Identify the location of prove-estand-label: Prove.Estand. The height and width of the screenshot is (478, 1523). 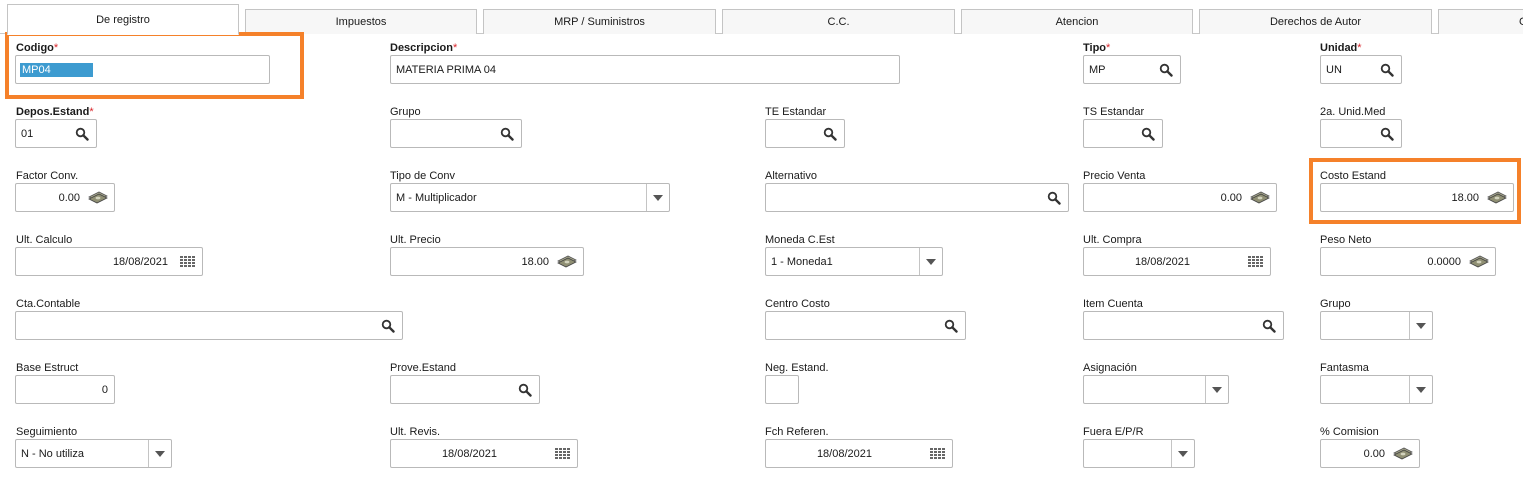
(423, 368).